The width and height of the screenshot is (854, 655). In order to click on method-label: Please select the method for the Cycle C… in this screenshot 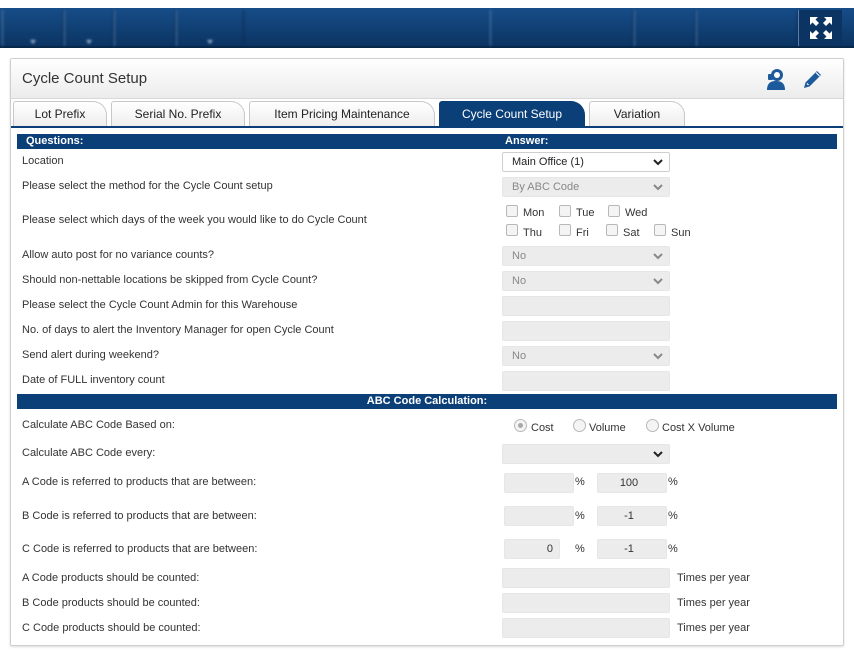, I will do `click(147, 186)`.